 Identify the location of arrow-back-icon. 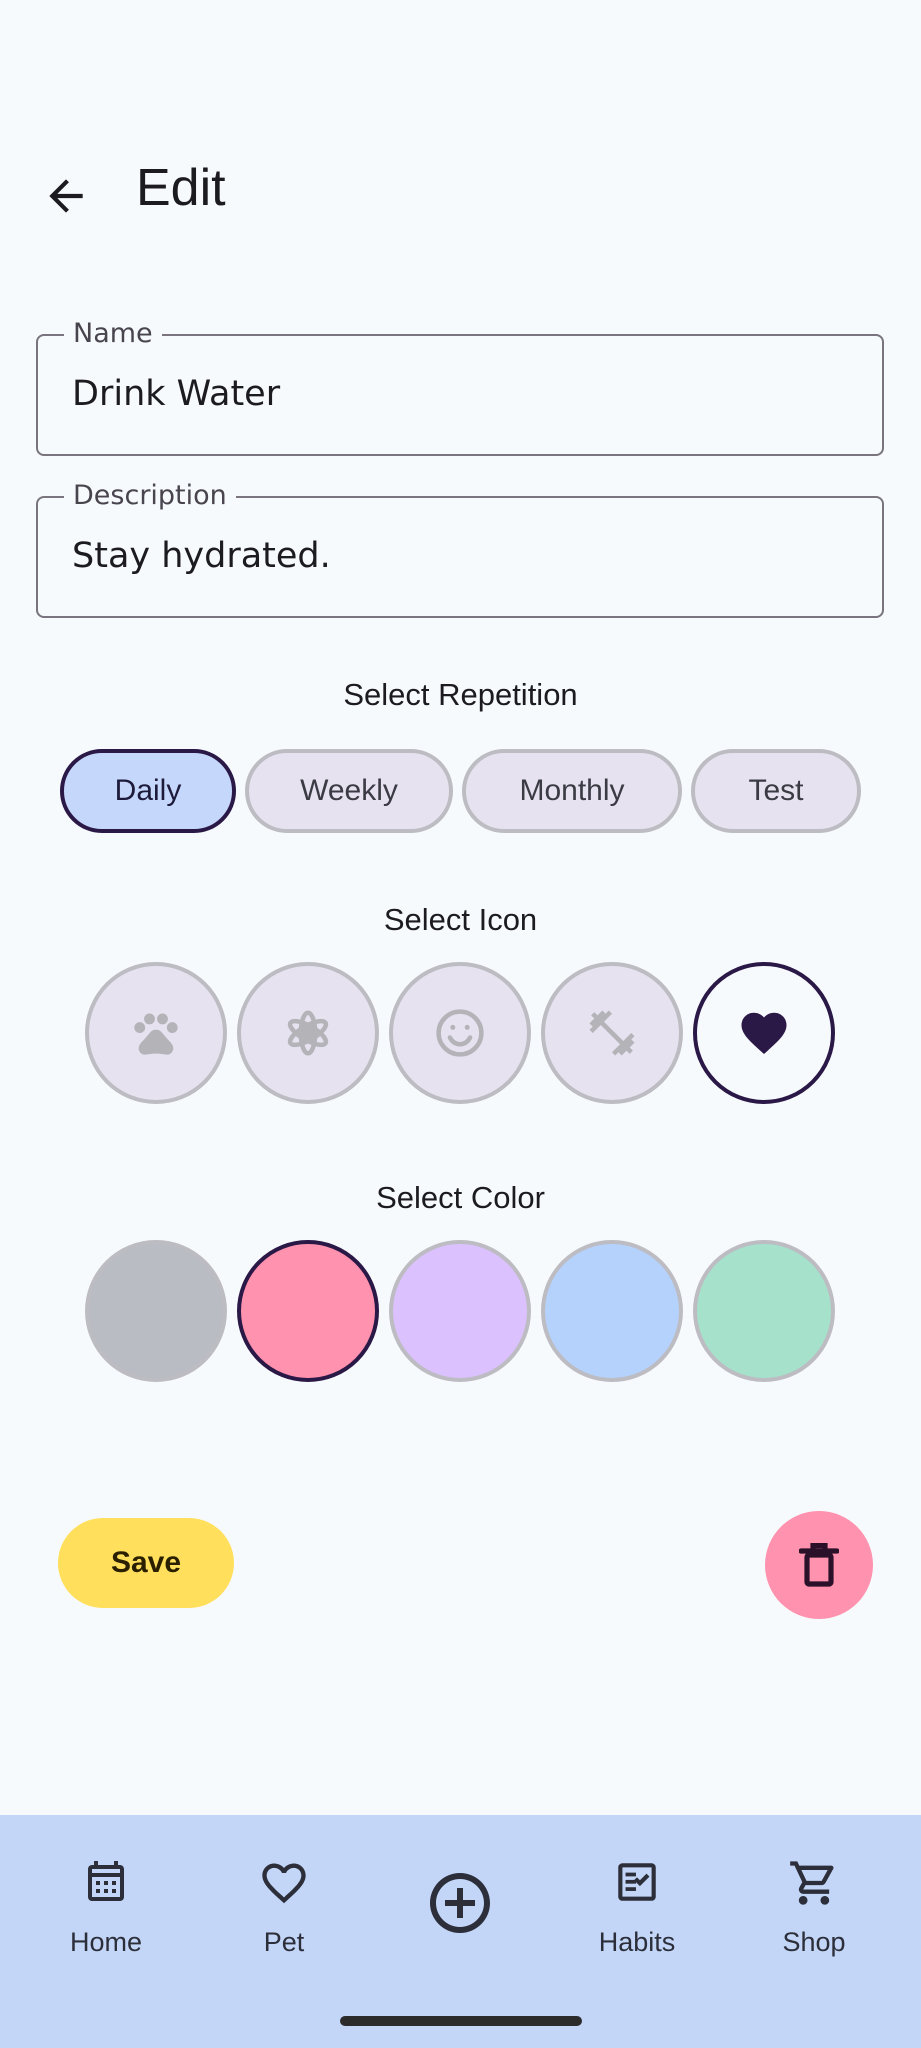
(66, 196).